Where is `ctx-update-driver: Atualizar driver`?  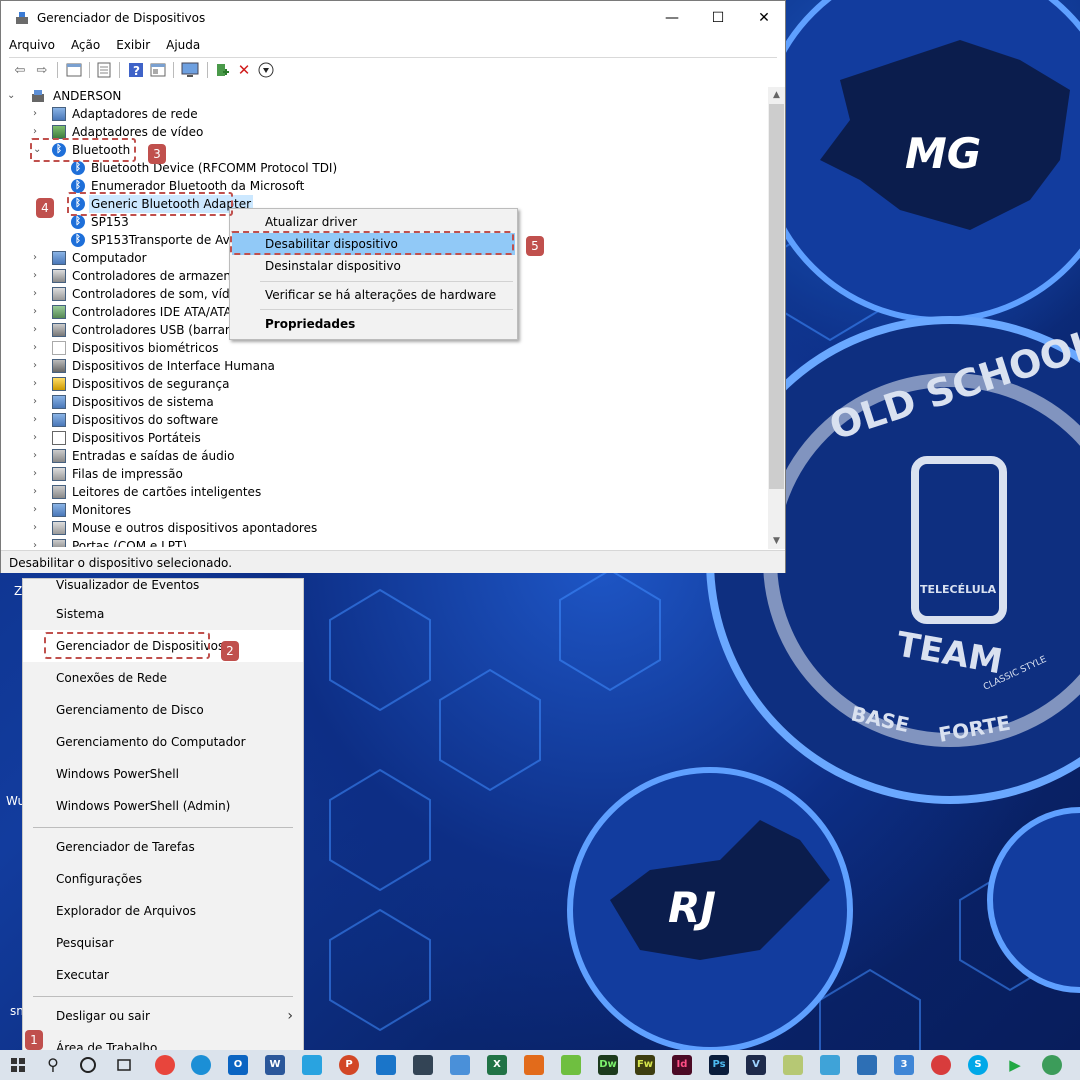
ctx-update-driver: Atualizar driver is located at coordinates (373, 222).